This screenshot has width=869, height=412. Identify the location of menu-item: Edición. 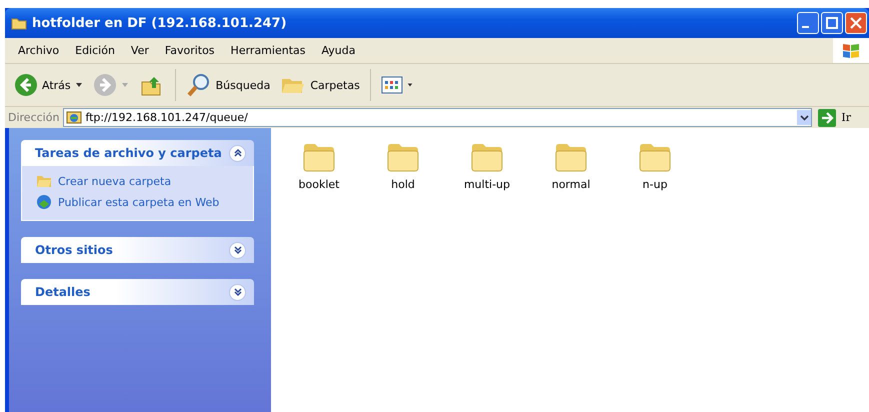
(95, 50).